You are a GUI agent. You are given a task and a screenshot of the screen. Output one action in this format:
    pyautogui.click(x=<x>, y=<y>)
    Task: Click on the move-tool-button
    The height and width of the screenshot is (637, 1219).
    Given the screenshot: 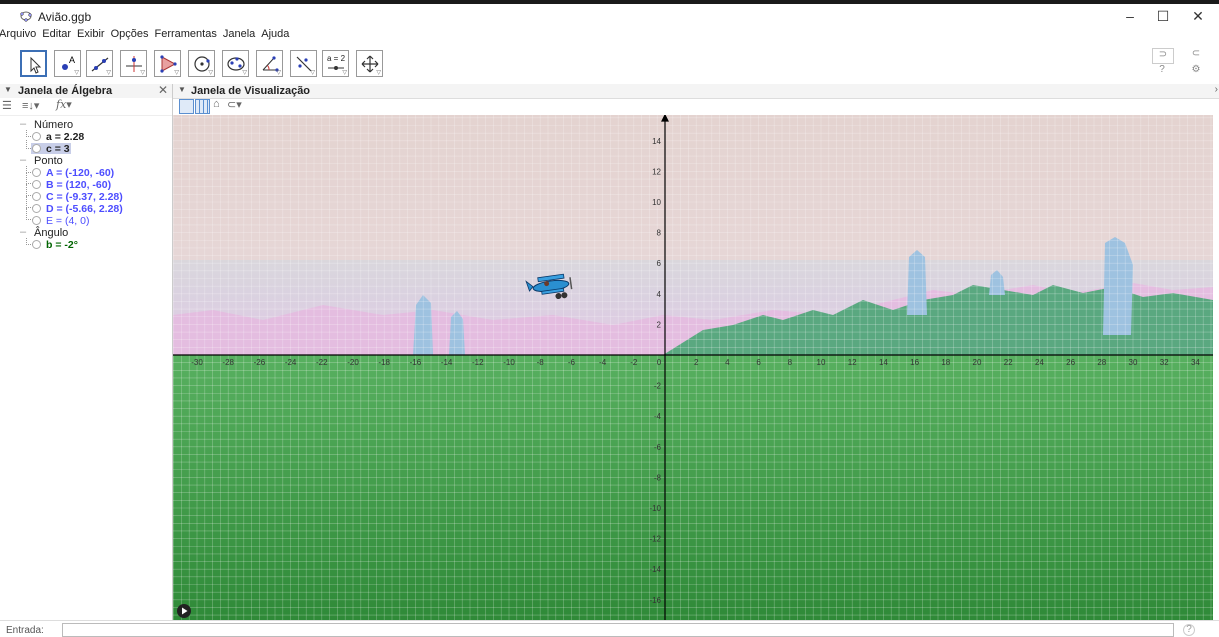 What is the action you would take?
    pyautogui.click(x=33, y=63)
    